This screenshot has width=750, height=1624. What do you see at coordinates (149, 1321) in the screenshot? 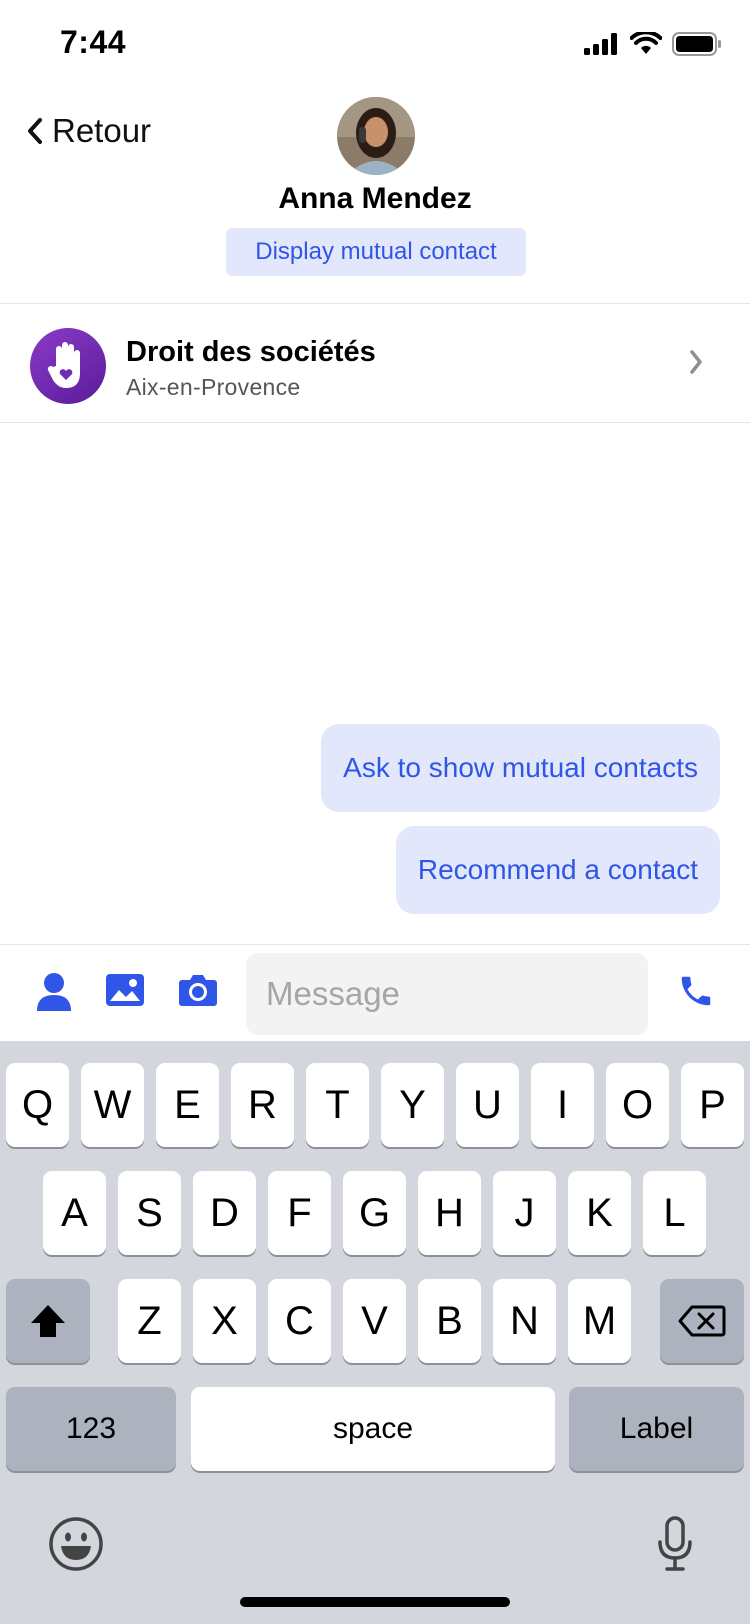
I see `key-z: Z` at bounding box center [149, 1321].